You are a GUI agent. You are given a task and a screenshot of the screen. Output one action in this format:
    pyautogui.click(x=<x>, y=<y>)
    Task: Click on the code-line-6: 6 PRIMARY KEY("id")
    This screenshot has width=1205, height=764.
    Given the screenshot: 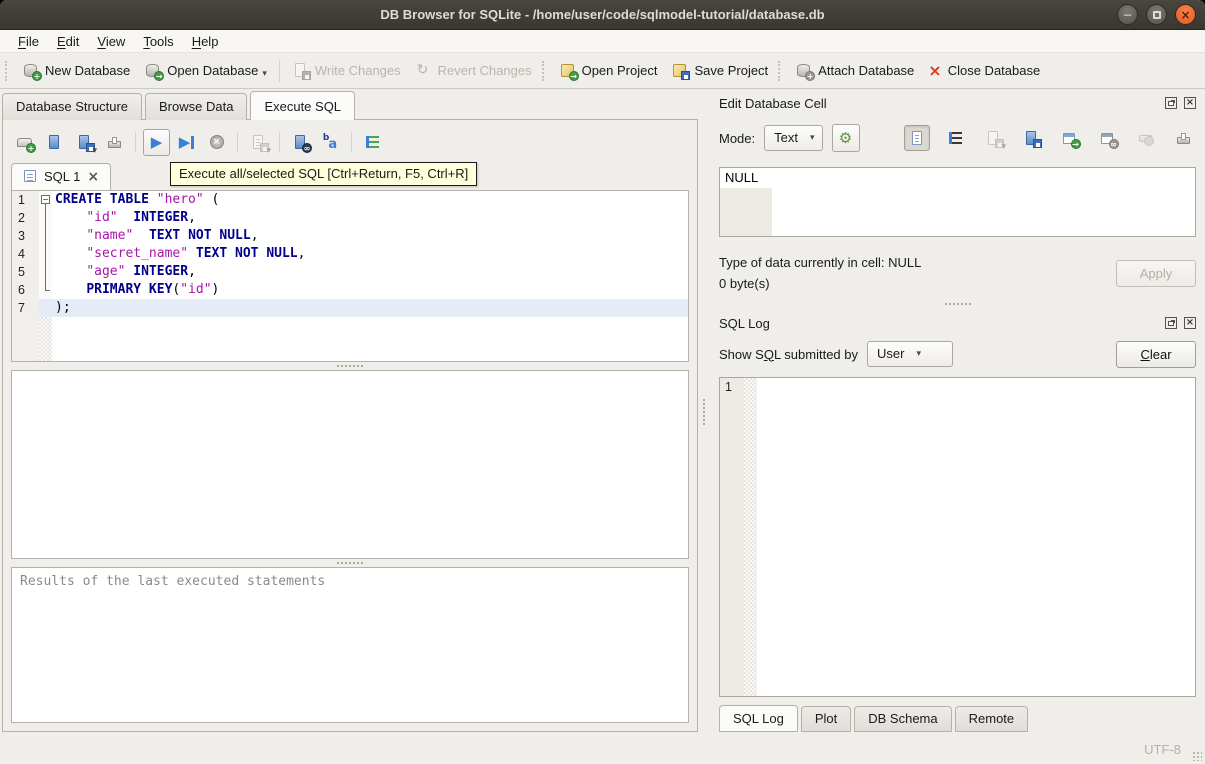 What is the action you would take?
    pyautogui.click(x=350, y=290)
    